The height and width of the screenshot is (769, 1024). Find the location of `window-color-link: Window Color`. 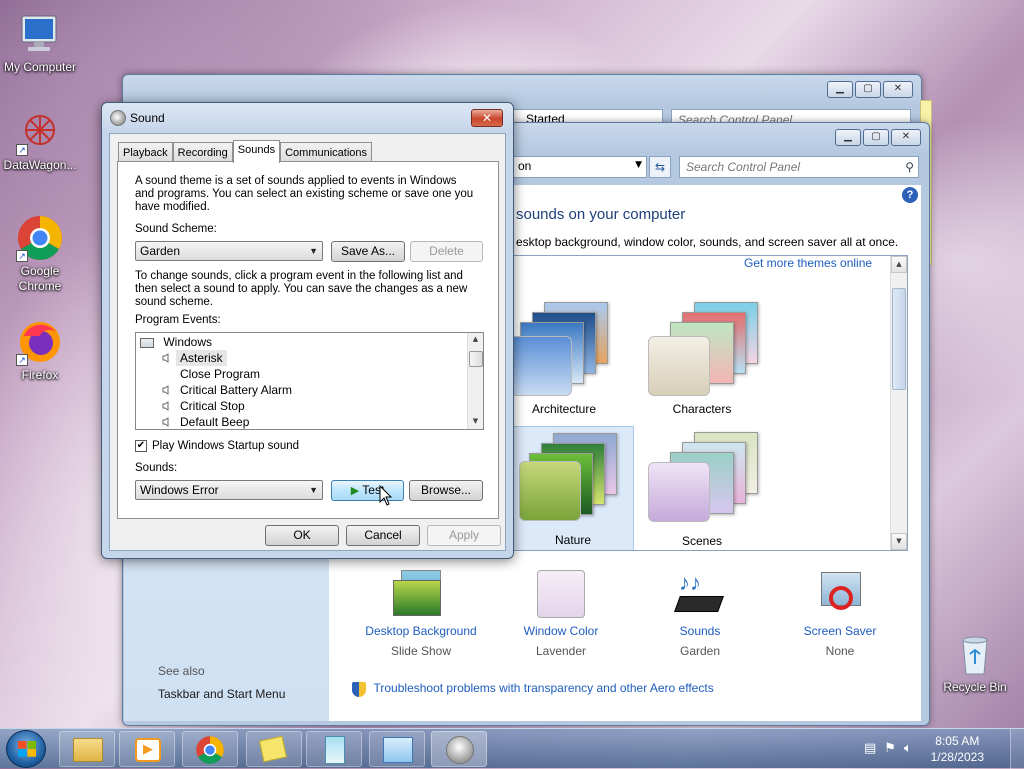

window-color-link: Window Color is located at coordinates (561, 631).